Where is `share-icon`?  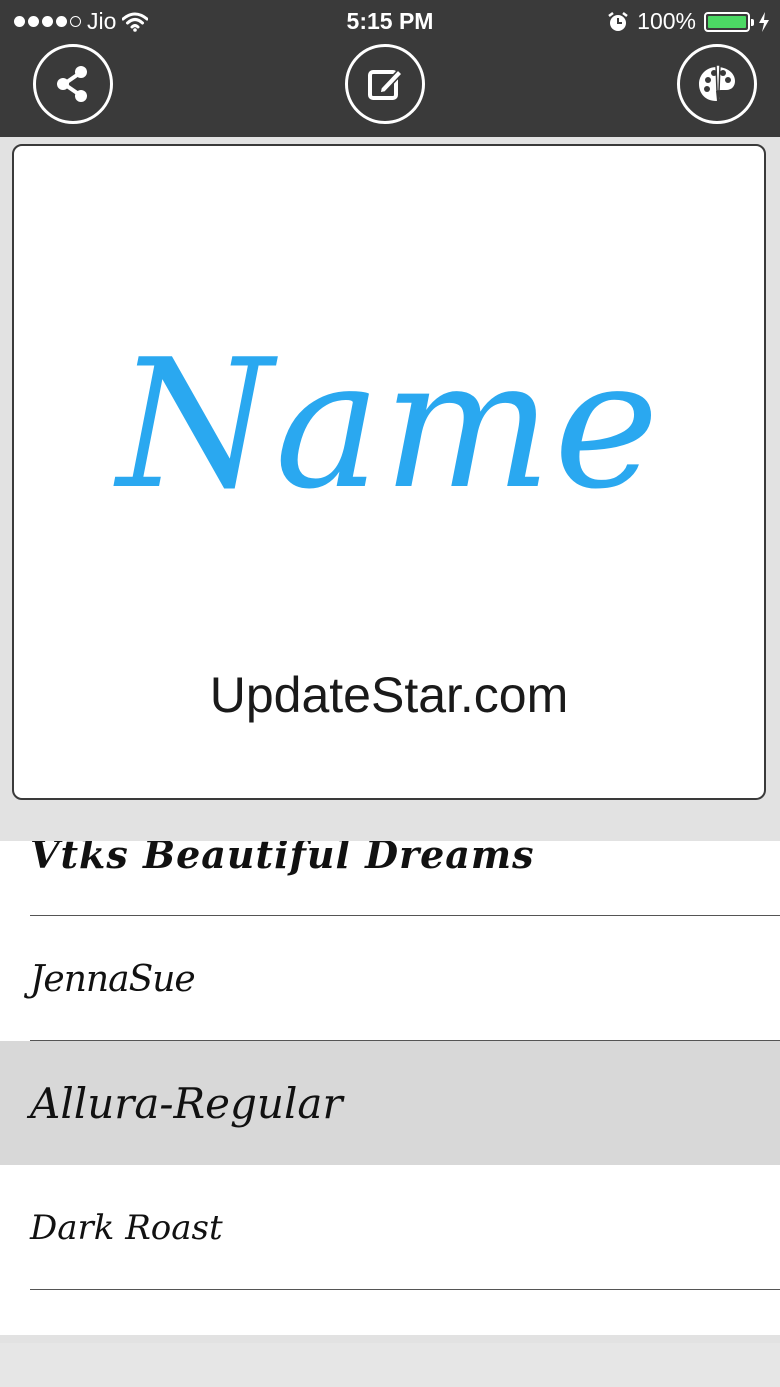
share-icon is located at coordinates (72, 84).